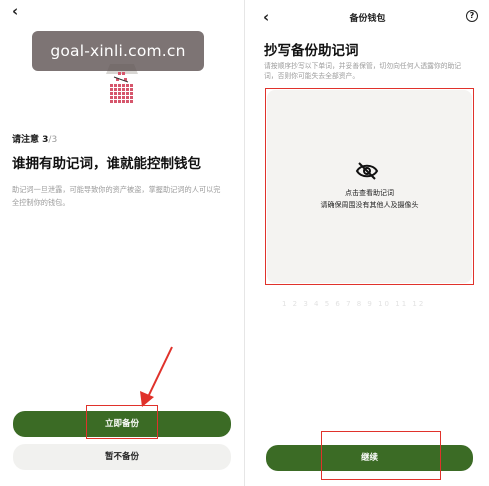  What do you see at coordinates (53, 140) in the screenshot?
I see `notice-total: /3` at bounding box center [53, 140].